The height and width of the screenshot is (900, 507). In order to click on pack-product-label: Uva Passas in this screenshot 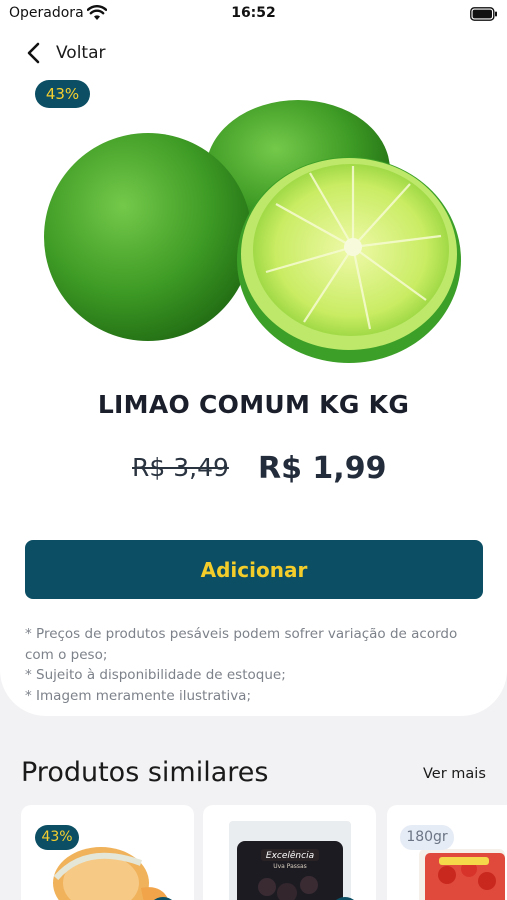, I will do `click(290, 866)`.